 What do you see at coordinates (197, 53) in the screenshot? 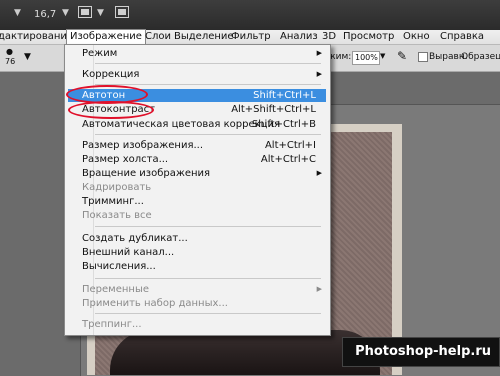
I see `menu-item-mode: Режим ▶` at bounding box center [197, 53].